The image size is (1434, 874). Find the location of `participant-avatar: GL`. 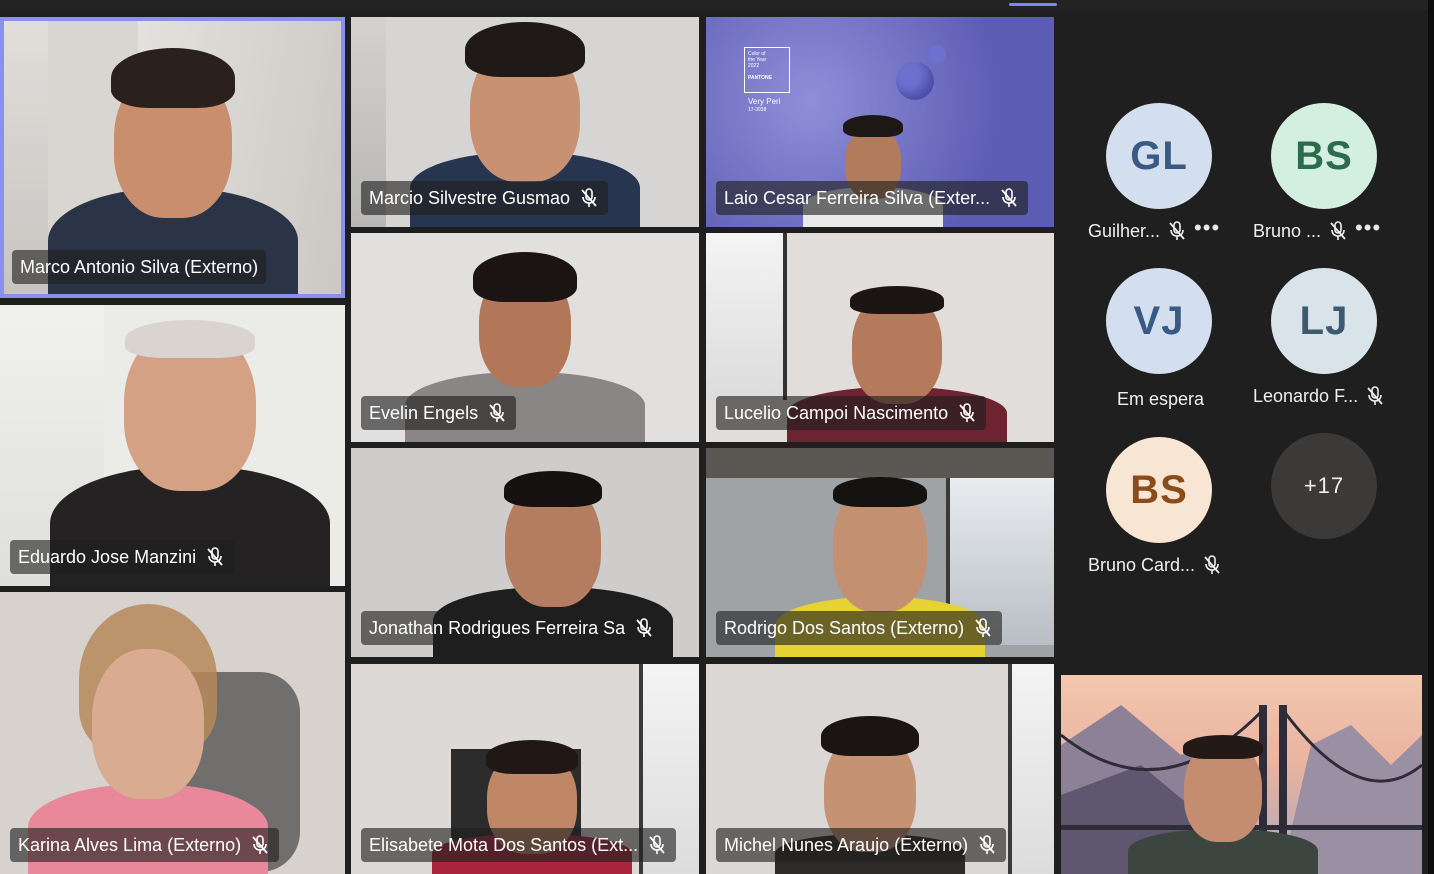

participant-avatar: GL is located at coordinates (1159, 156).